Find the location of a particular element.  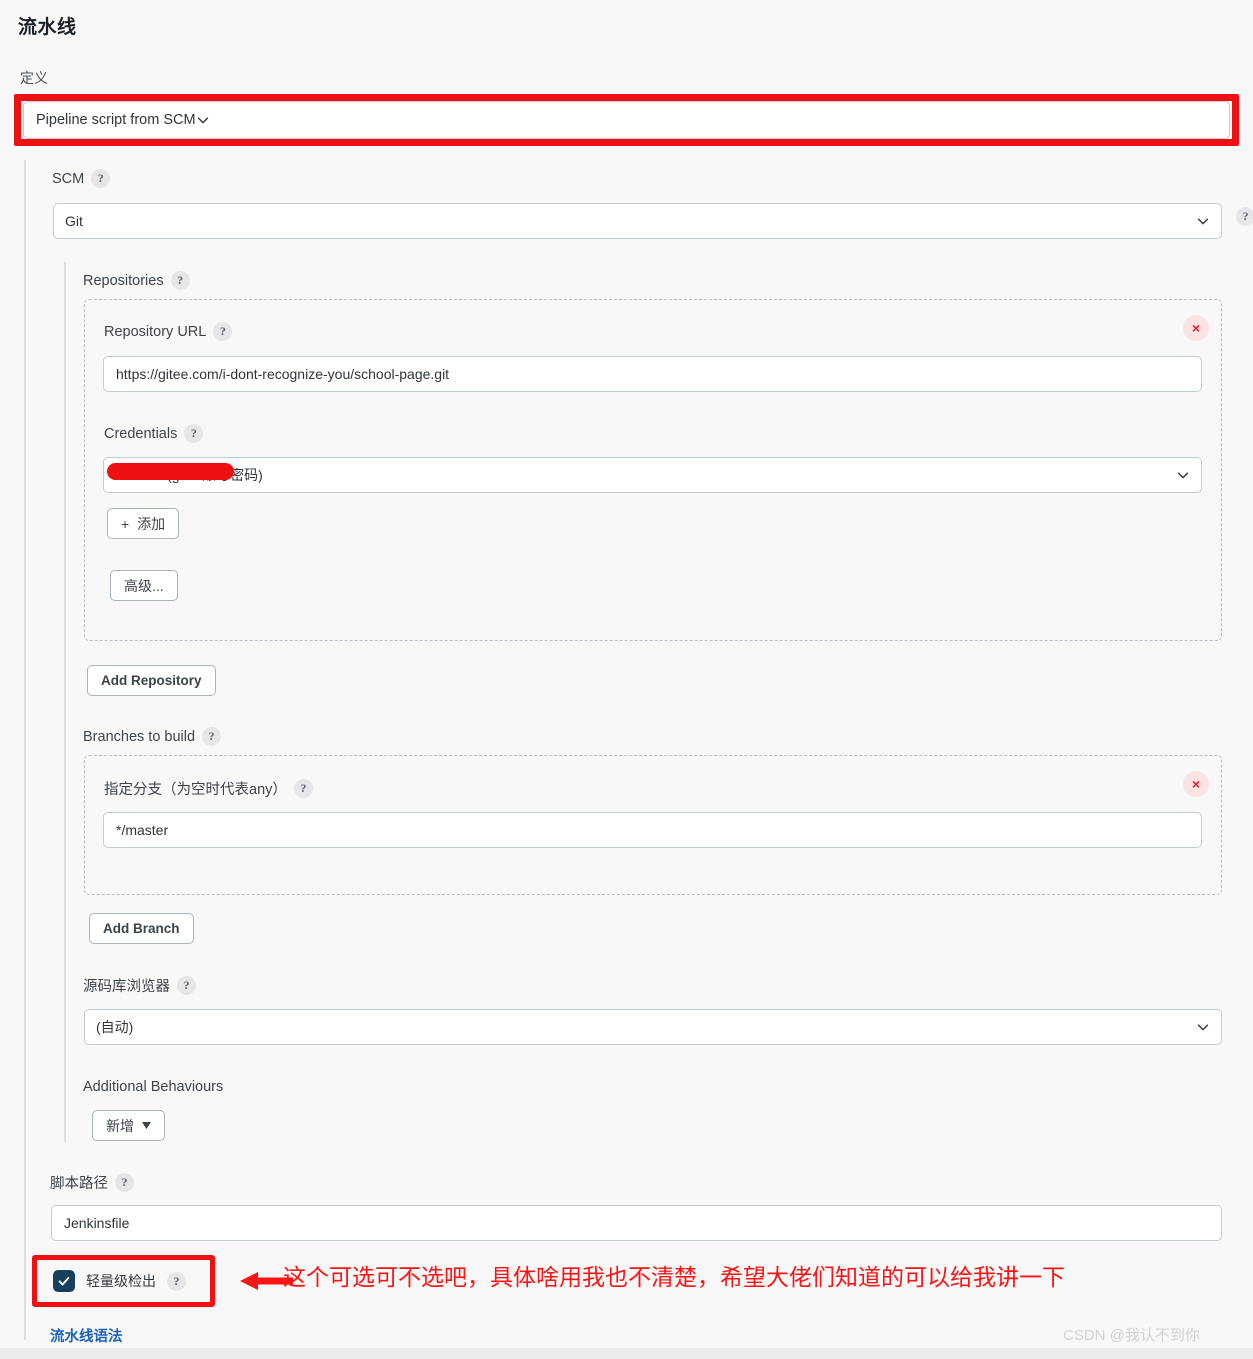

script-path-input: Jenkinsfile is located at coordinates (636, 1223).